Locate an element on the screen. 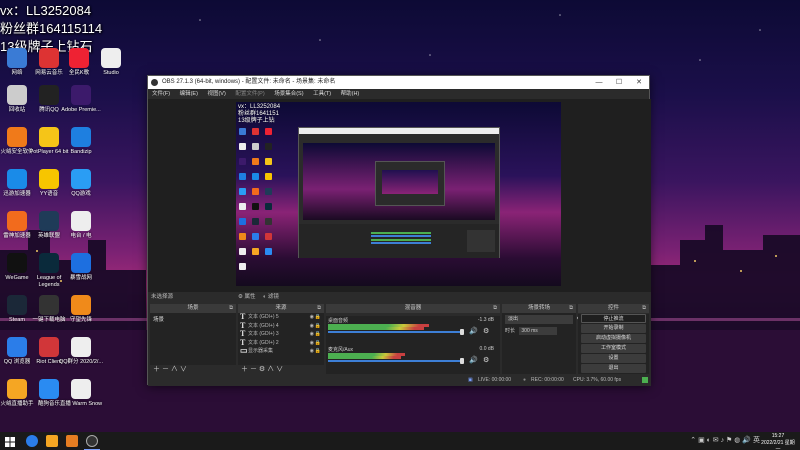 The image size is (800, 450). transition-select: 淡出 ⚙ is located at coordinates (543, 319).